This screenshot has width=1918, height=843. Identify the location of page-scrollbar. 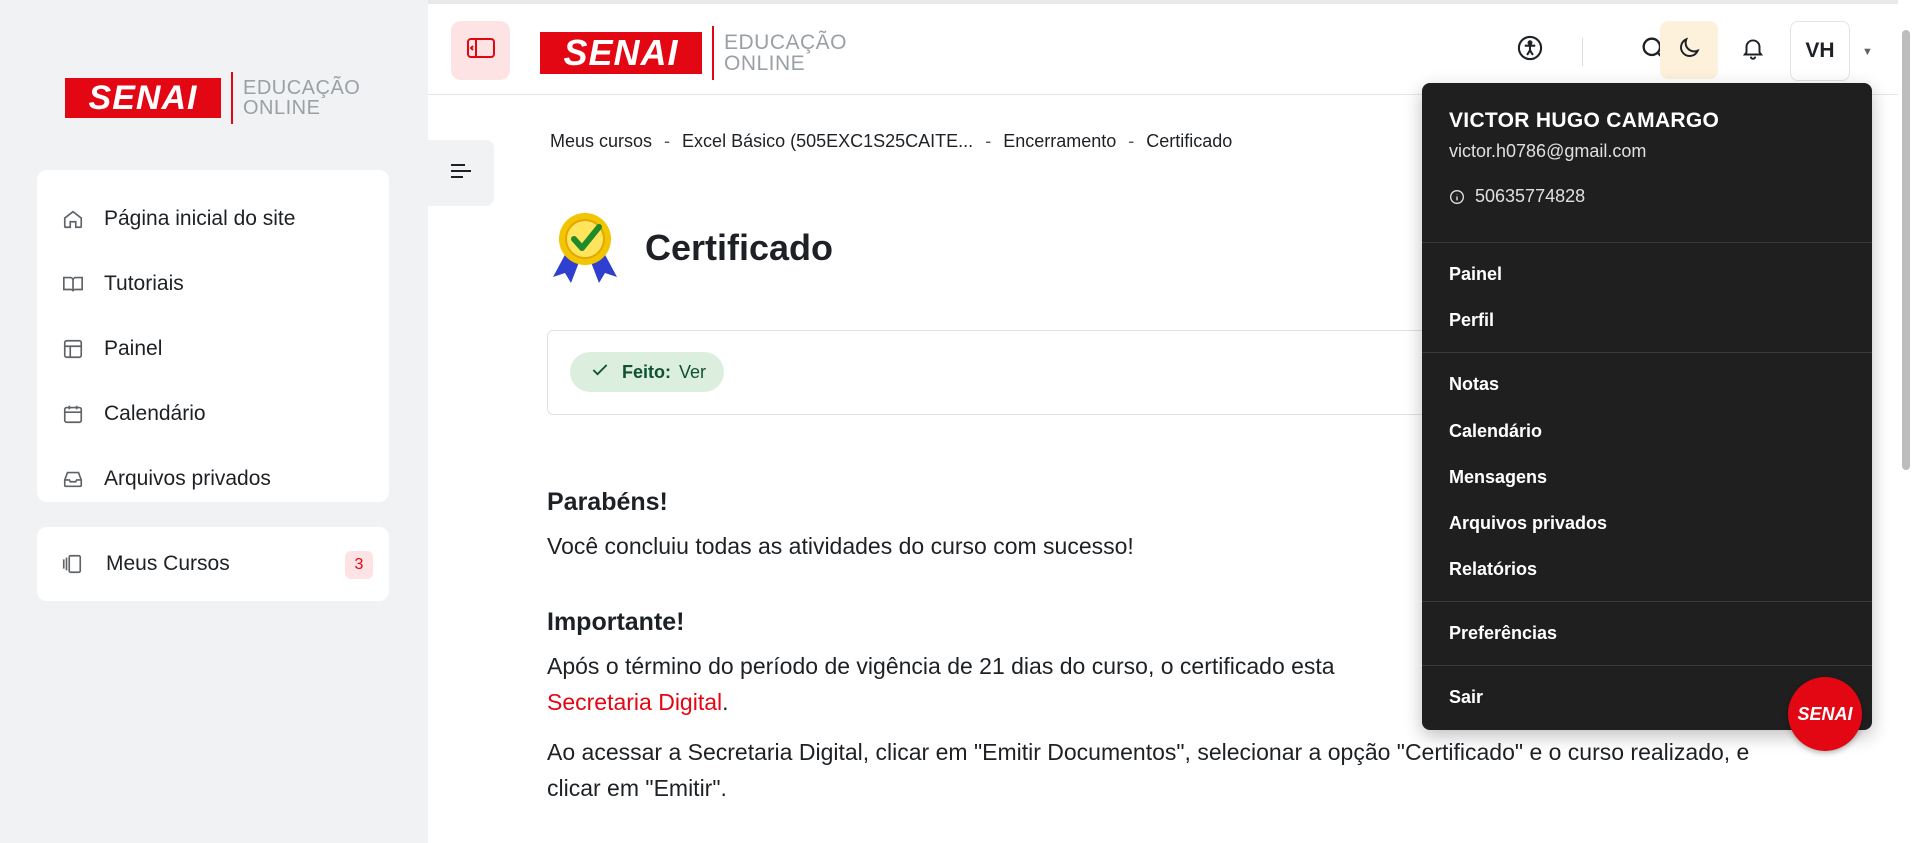
(1906, 250).